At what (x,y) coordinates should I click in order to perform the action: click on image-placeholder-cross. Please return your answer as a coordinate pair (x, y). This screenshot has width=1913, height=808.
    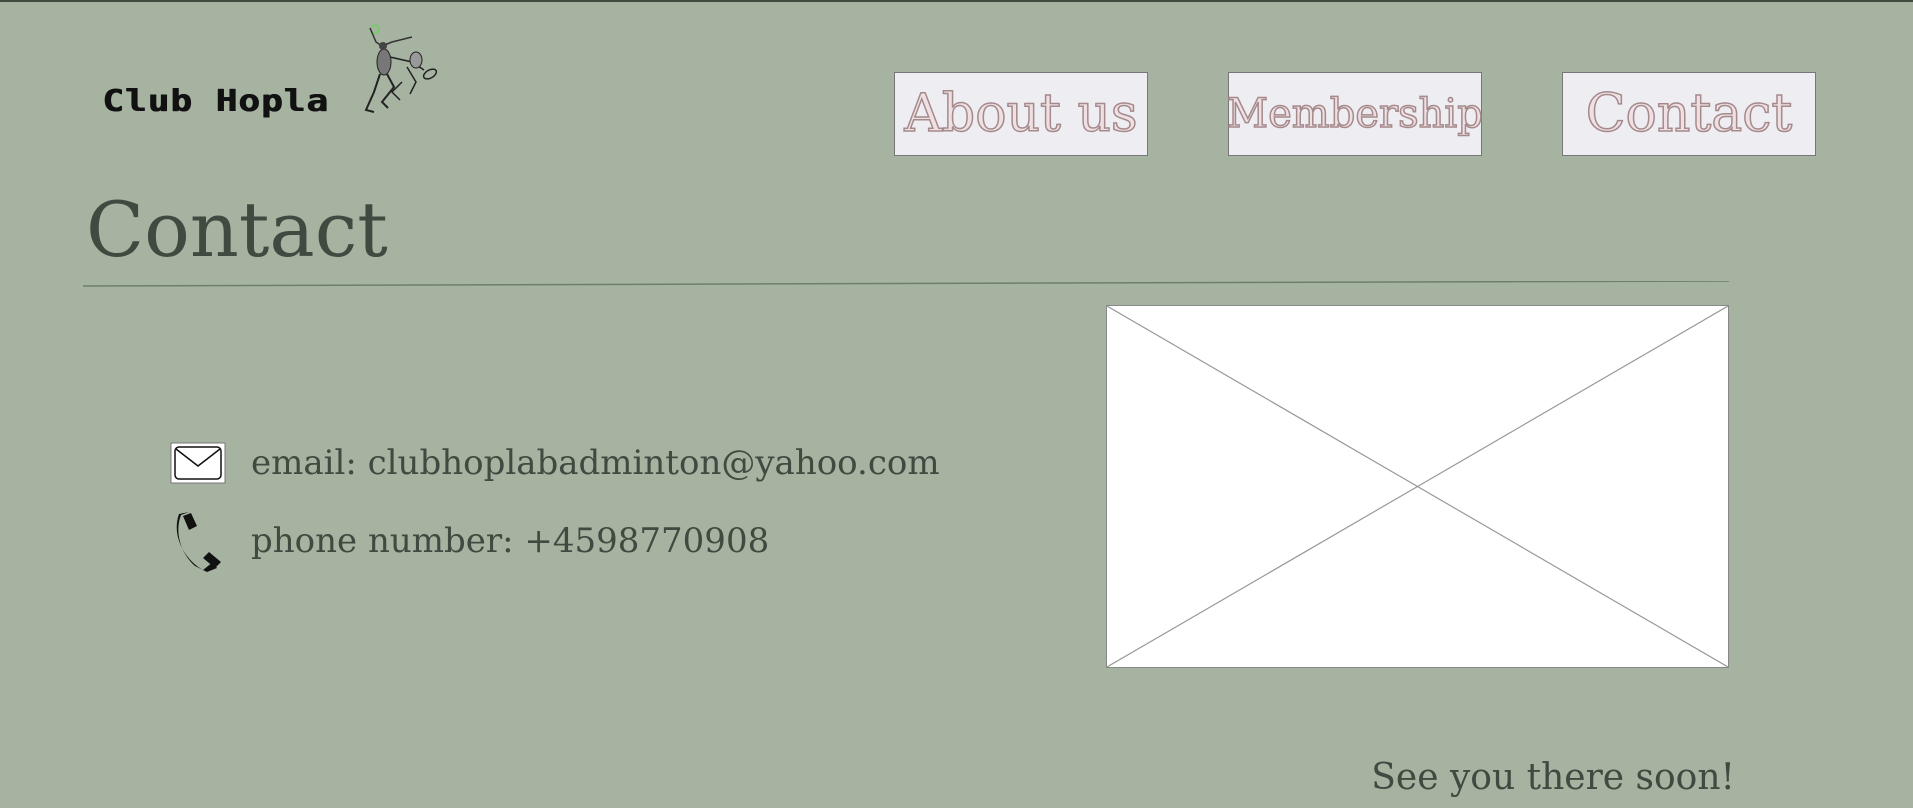
    Looking at the image, I should click on (1417, 486).